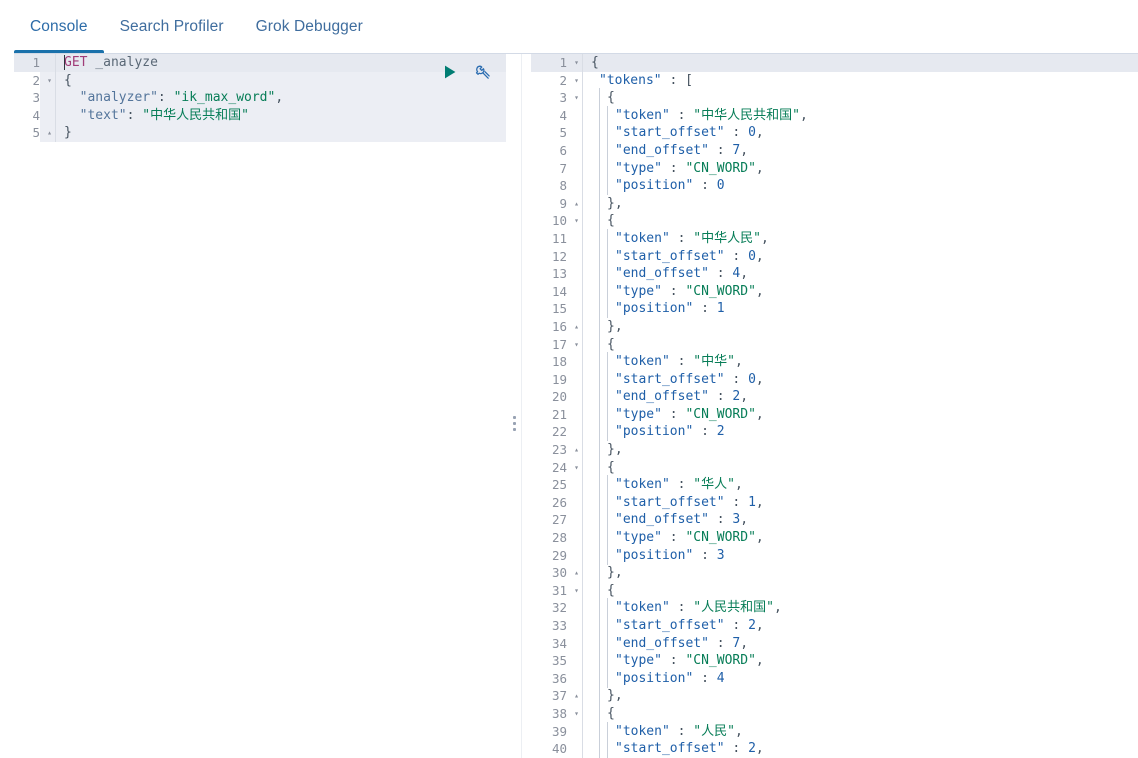 This screenshot has width=1138, height=758. I want to click on json-string-value: "CN_WORD", so click(720, 661).